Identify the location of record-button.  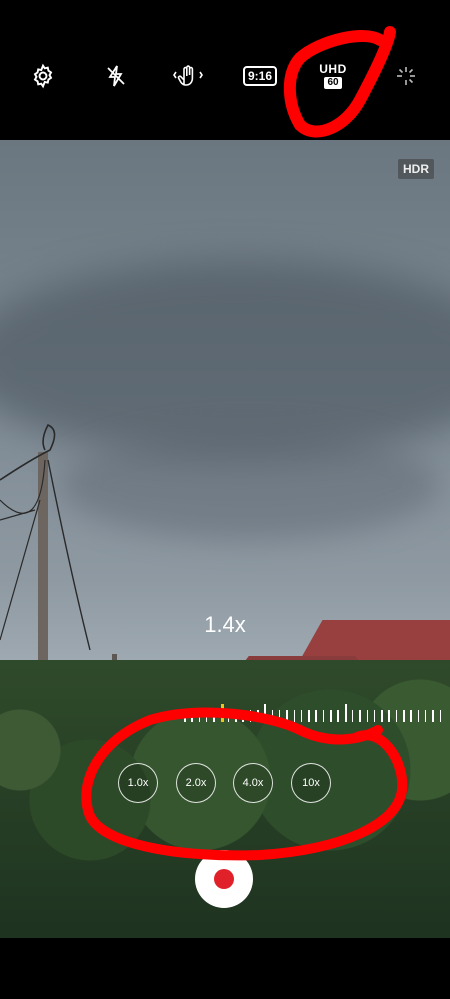
(224, 879).